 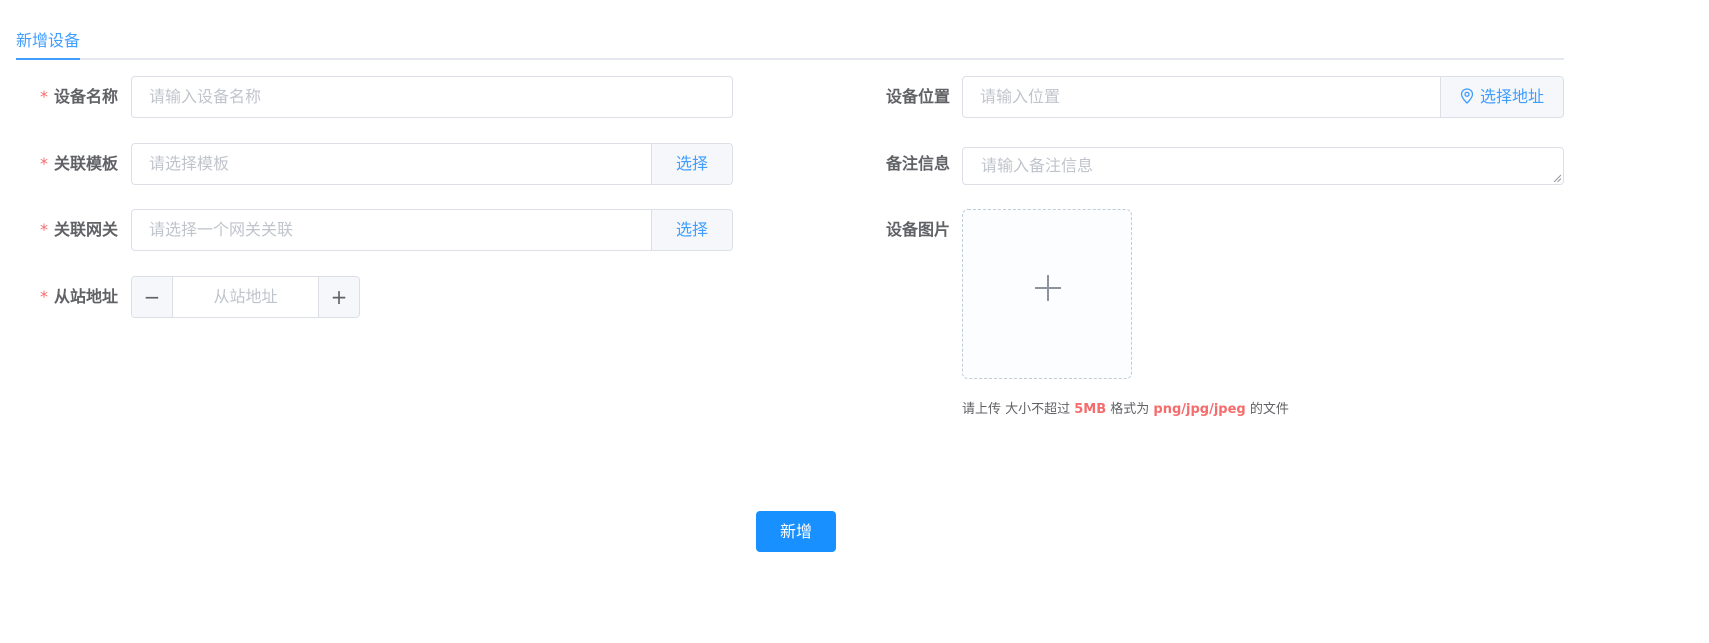 What do you see at coordinates (1267, 409) in the screenshot?
I see `tip-suffix: 的文件` at bounding box center [1267, 409].